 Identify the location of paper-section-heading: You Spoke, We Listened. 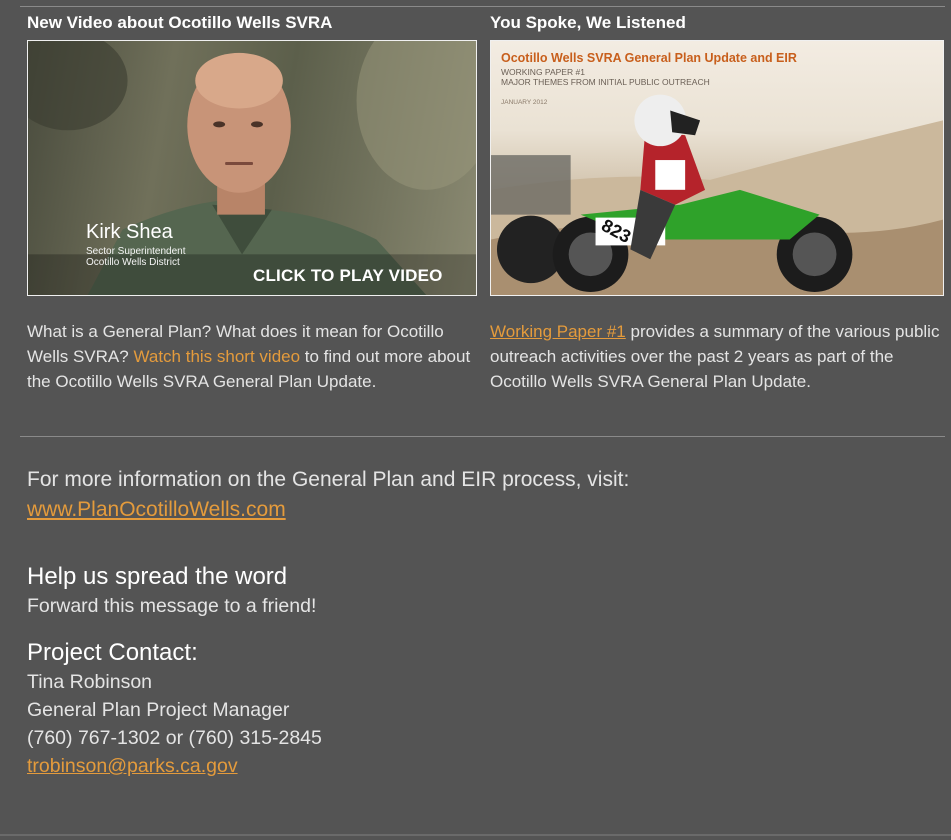
(588, 22).